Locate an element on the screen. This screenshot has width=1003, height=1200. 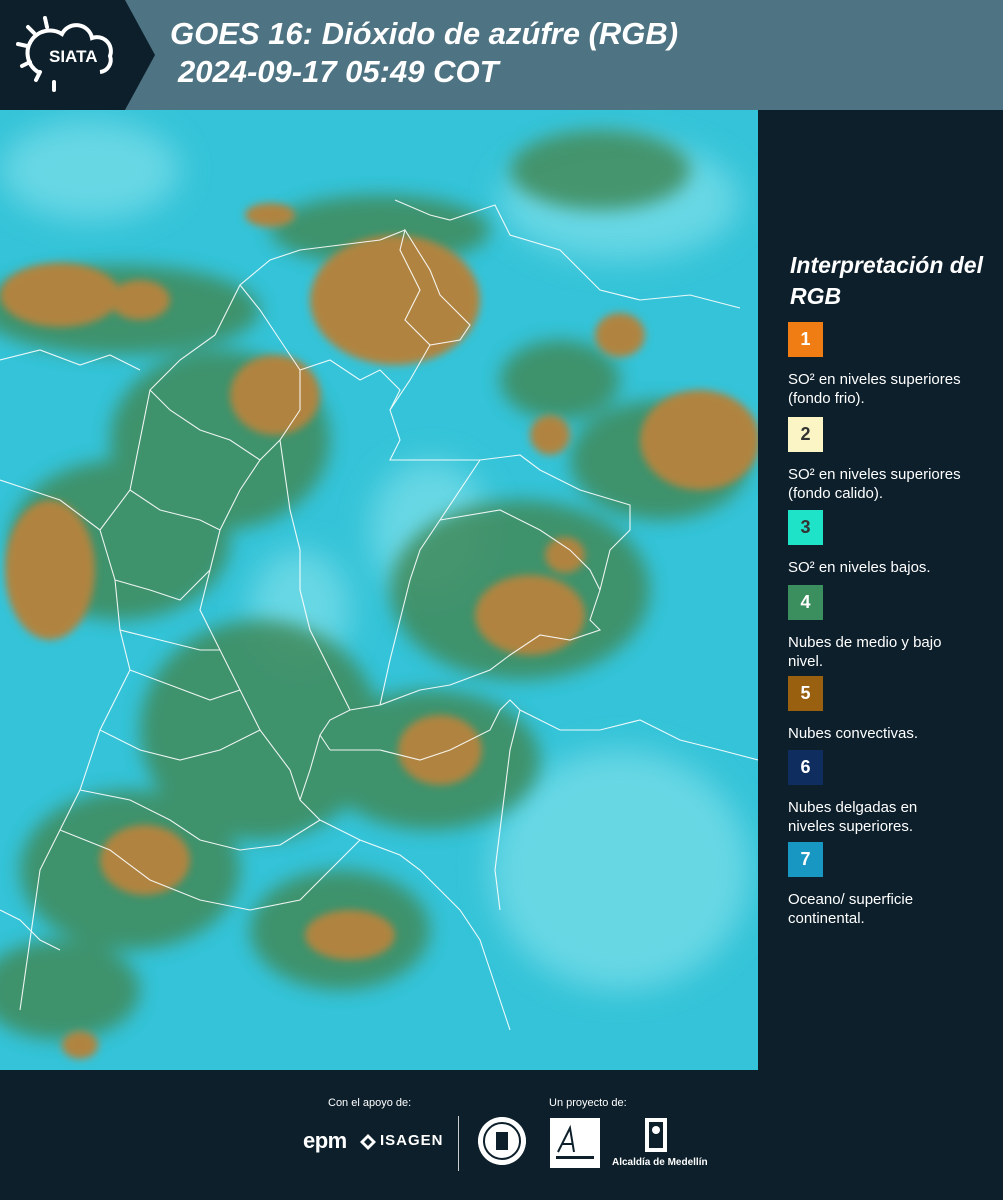
legend-label: Nubes de medio y bajo nivel. is located at coordinates (865, 652).